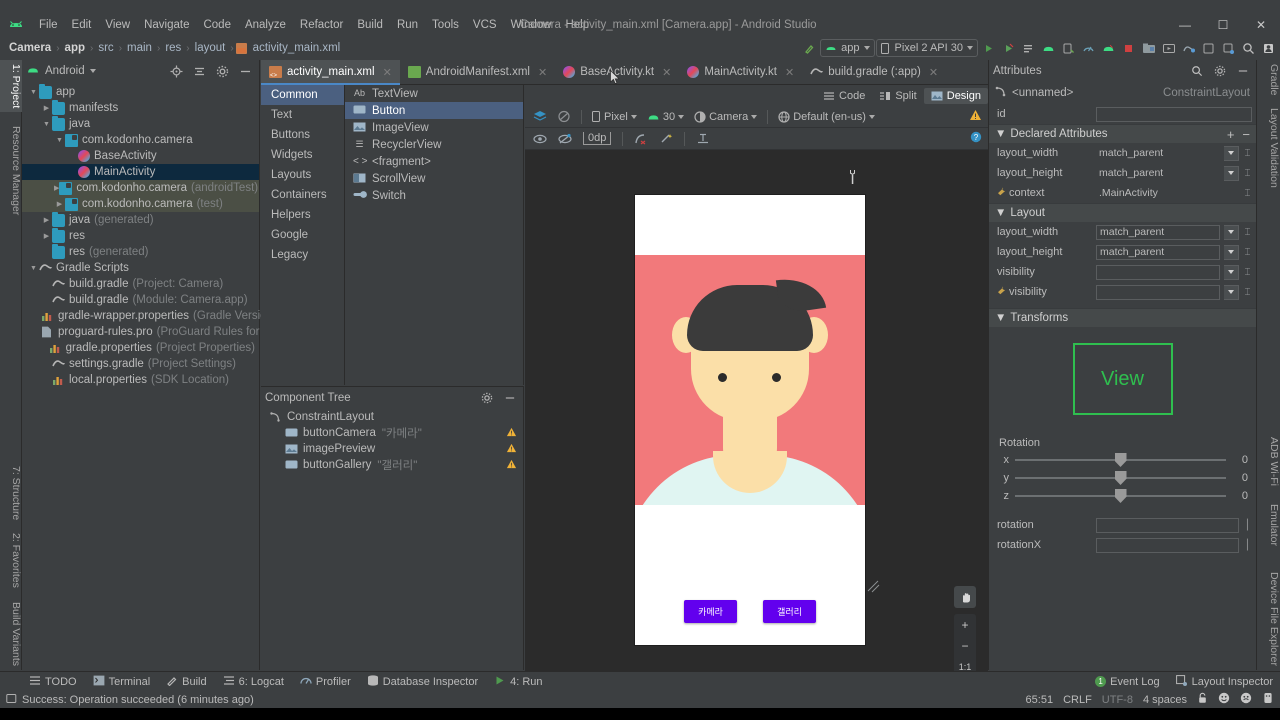  What do you see at coordinates (666, 139) in the screenshot?
I see `infer-constraints-icon` at bounding box center [666, 139].